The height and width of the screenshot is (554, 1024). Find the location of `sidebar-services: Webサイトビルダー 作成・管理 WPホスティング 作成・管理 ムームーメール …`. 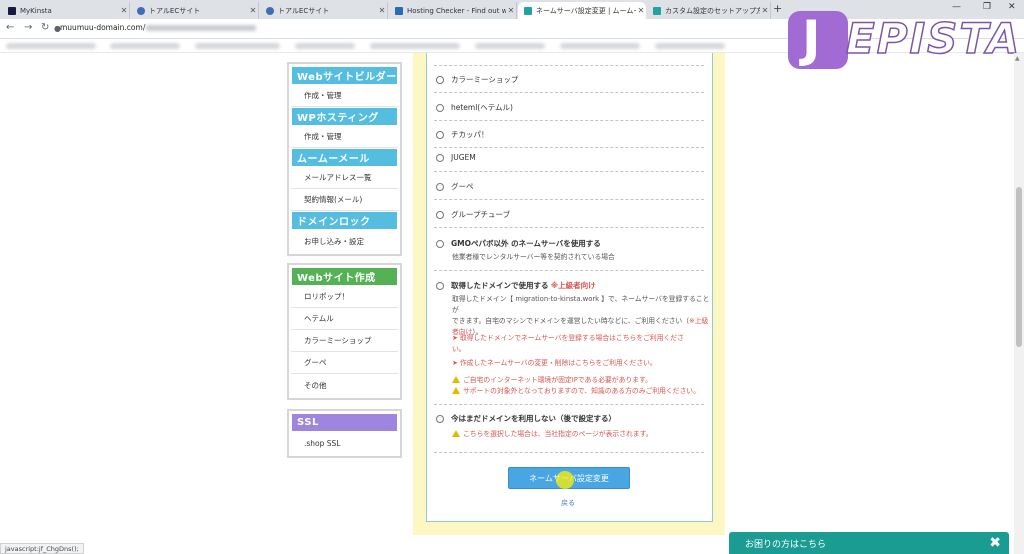

sidebar-services: Webサイトビルダー 作成・管理 WPホスティング 作成・管理 ムームーメール … is located at coordinates (344, 159).